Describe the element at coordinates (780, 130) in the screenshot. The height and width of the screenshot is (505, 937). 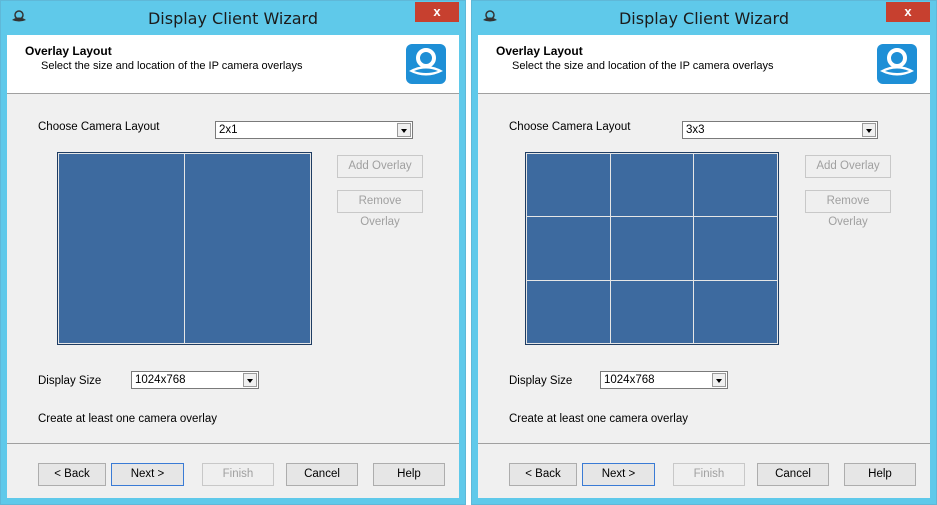
I see `camera-layout-select: 3x3` at that location.